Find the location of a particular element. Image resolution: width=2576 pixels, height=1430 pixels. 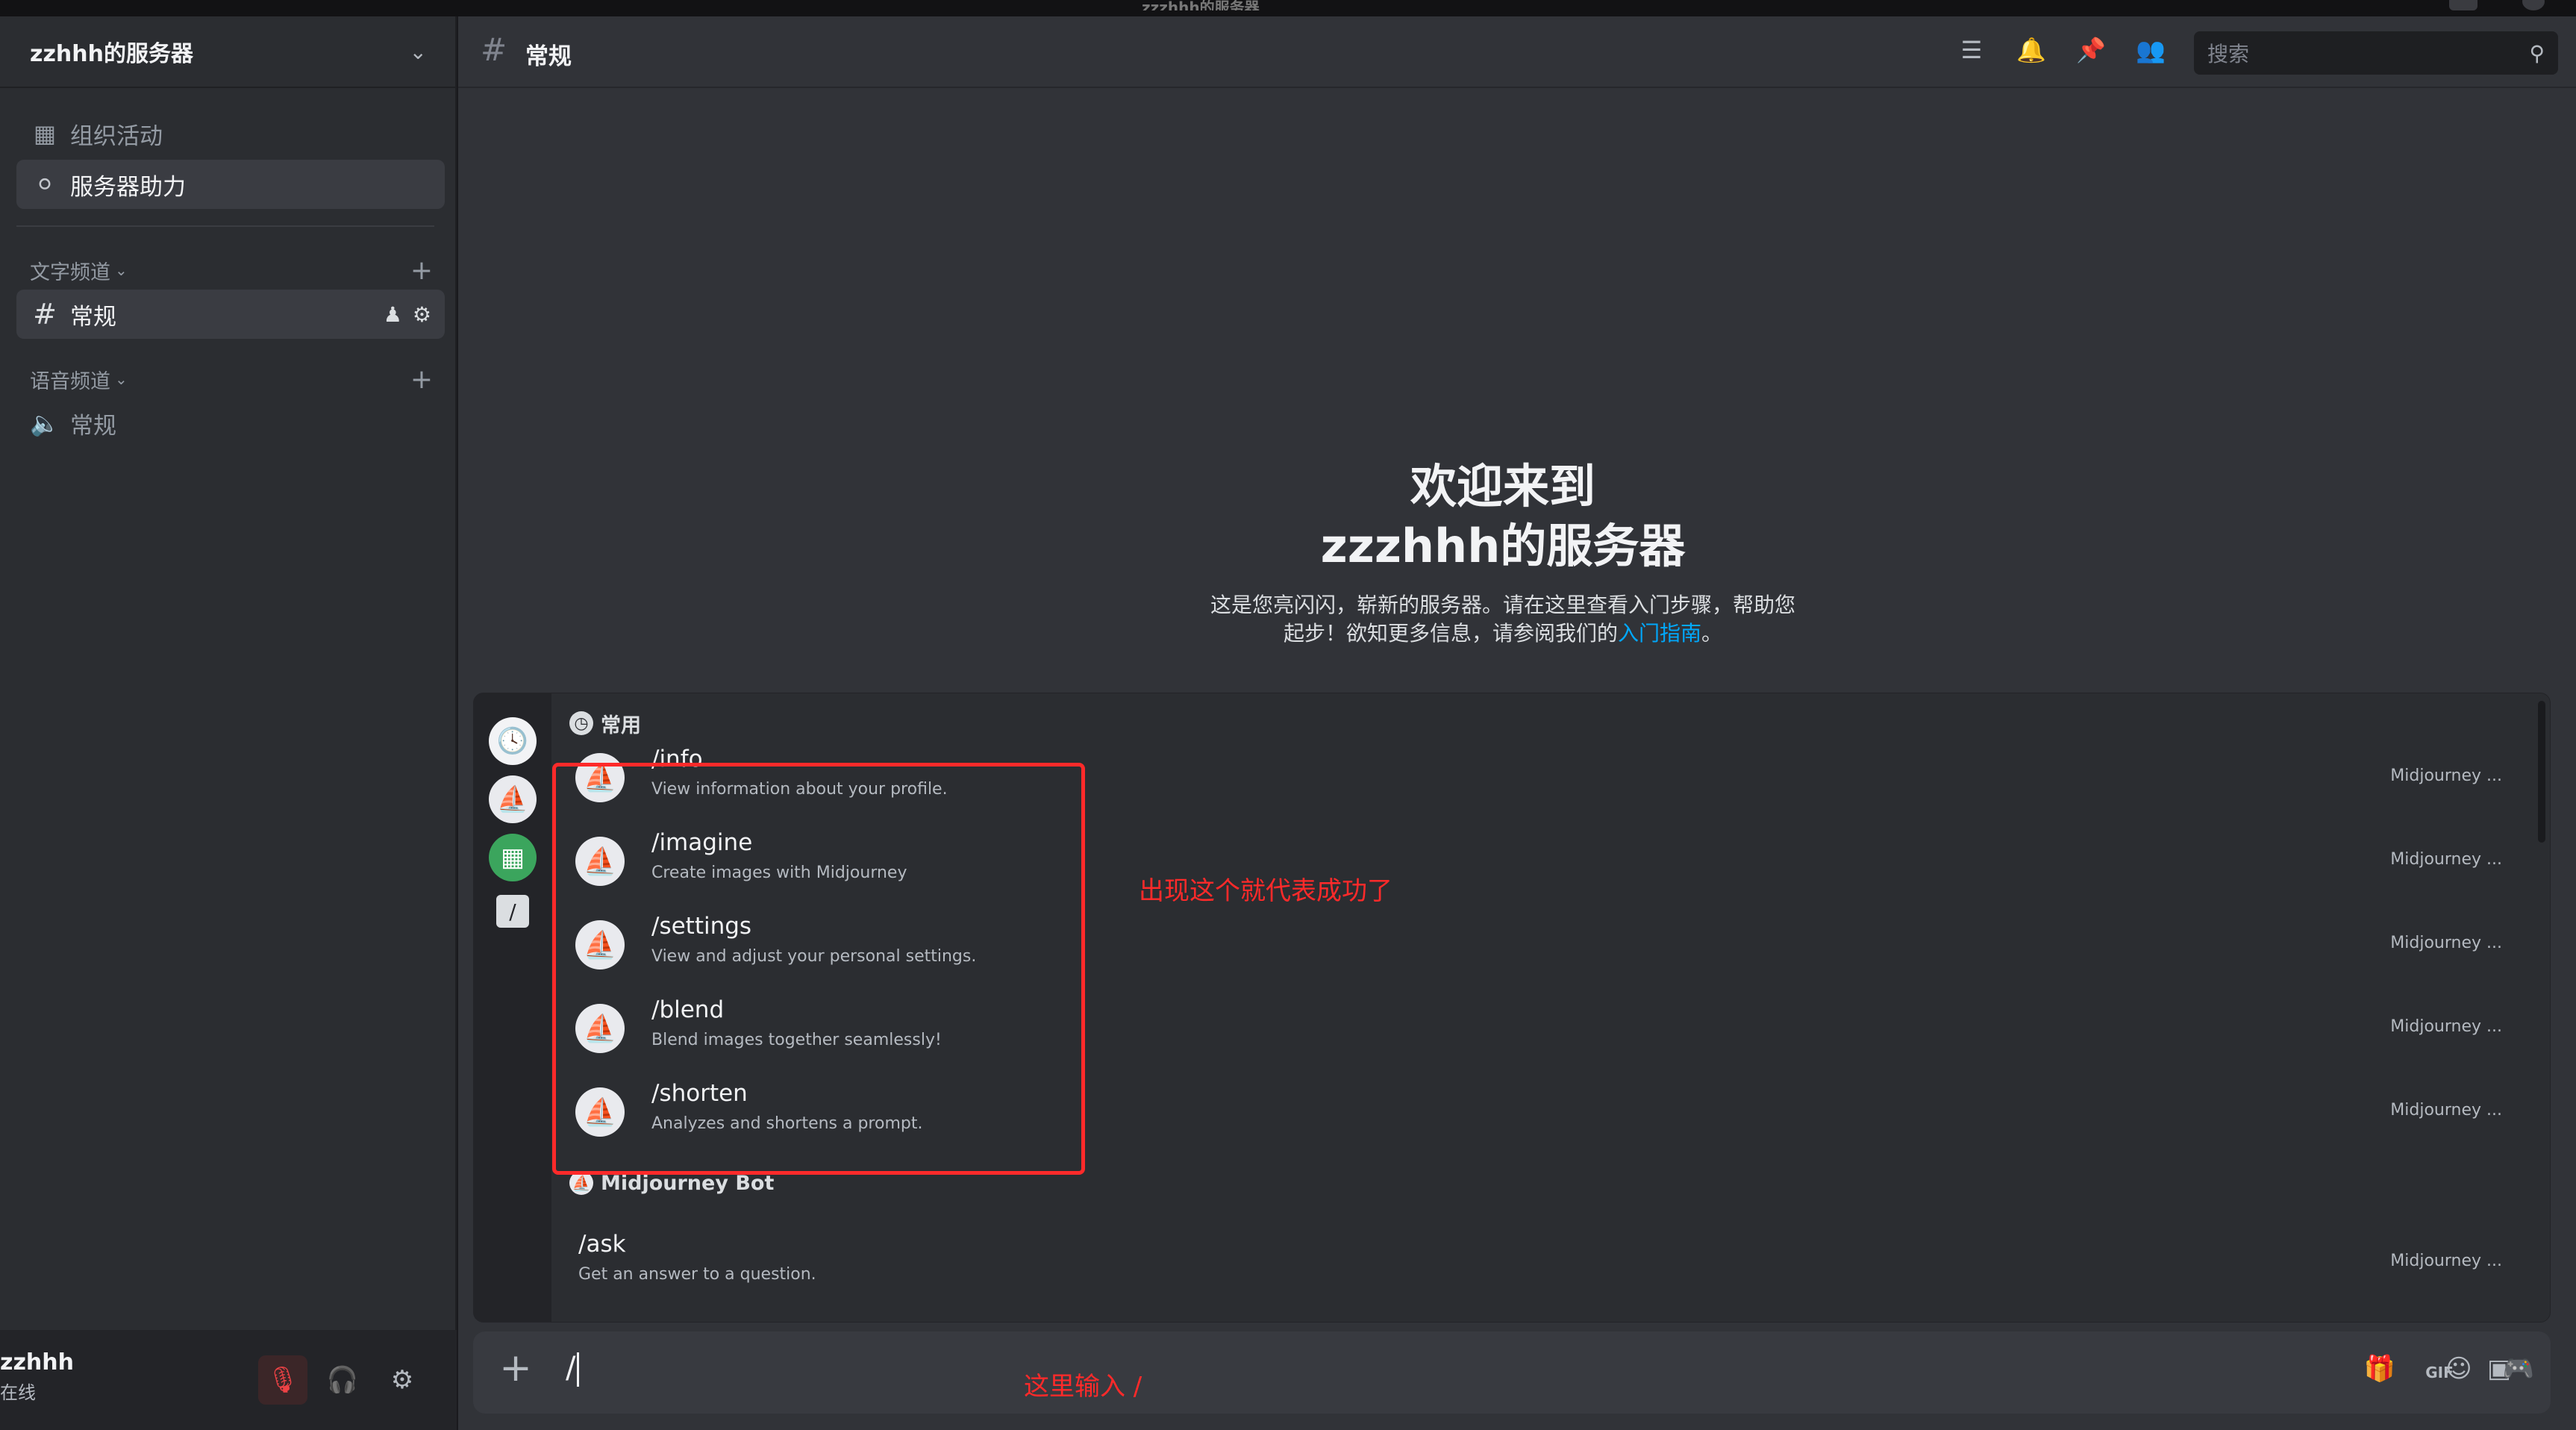

command-category-rail: 🕓 ⛵ ▦ / is located at coordinates (512, 1008).